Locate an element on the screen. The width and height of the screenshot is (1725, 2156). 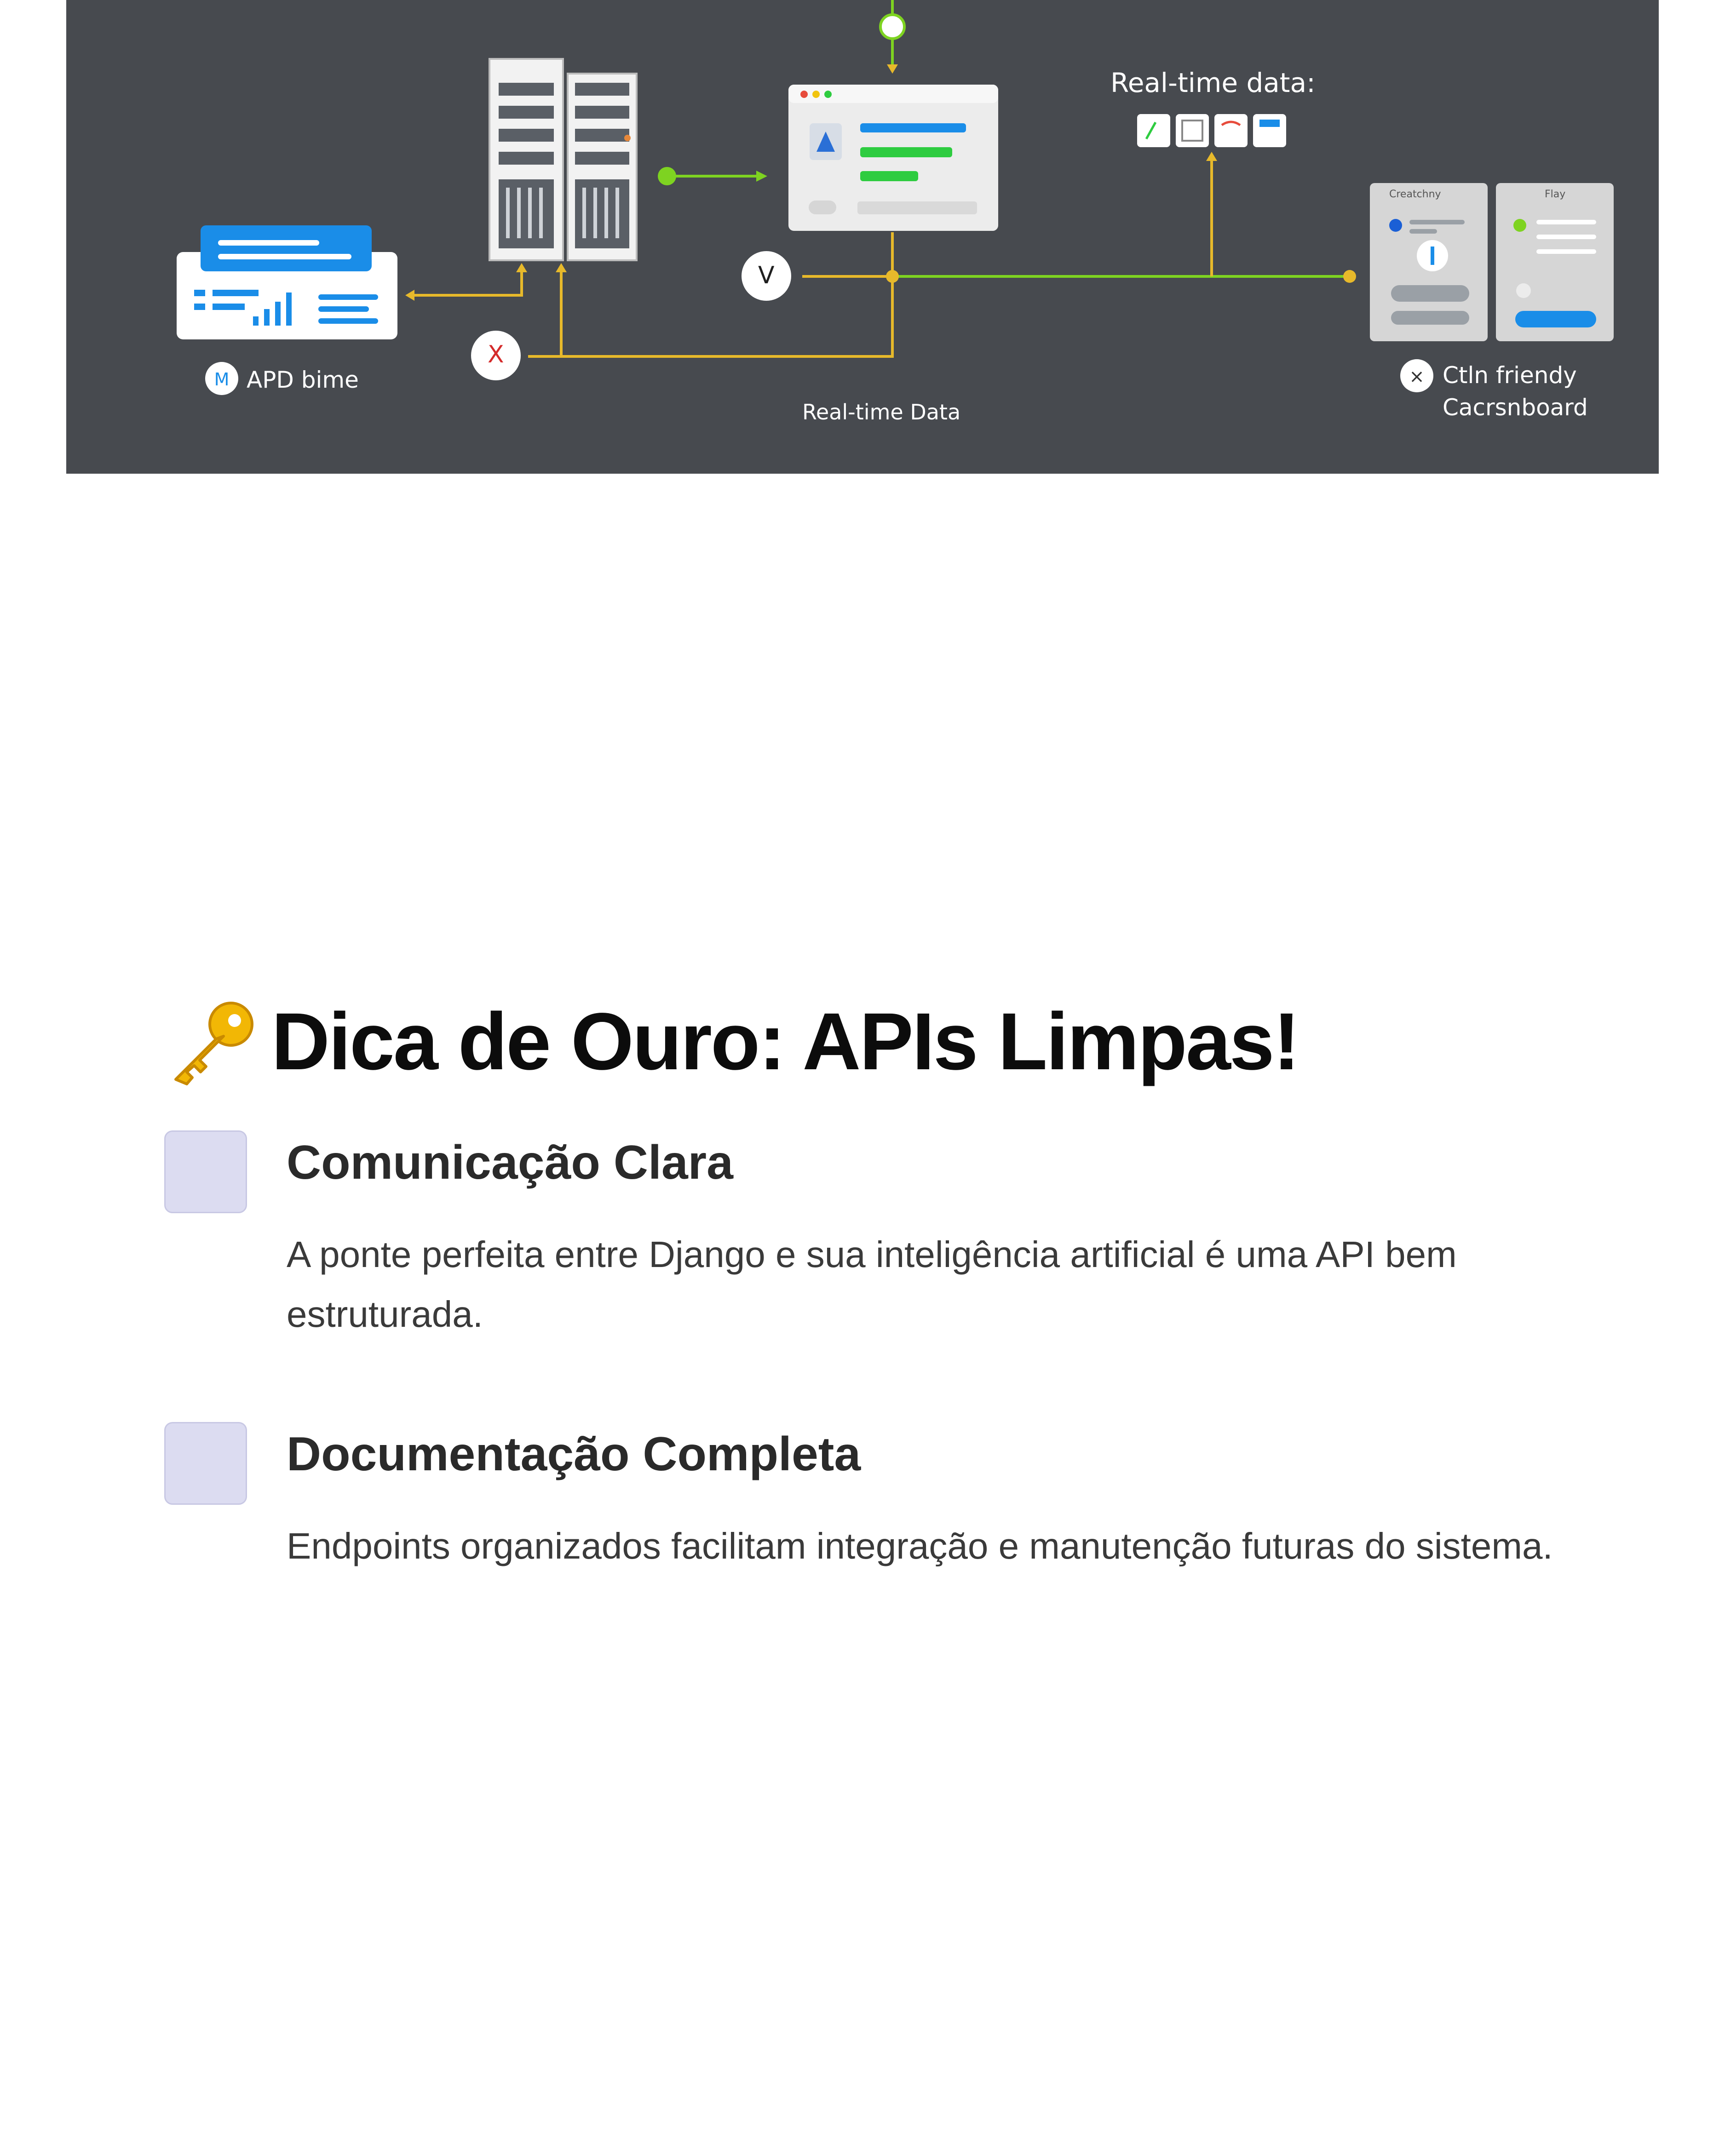
server-rack-icon is located at coordinates (563, 160).